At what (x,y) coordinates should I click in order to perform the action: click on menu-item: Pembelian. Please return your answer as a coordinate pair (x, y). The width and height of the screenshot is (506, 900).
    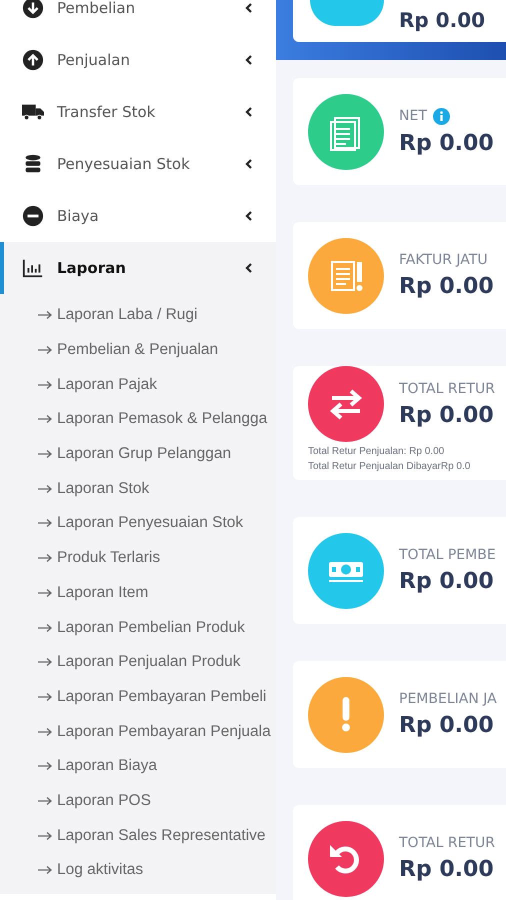
    Looking at the image, I should click on (138, 17).